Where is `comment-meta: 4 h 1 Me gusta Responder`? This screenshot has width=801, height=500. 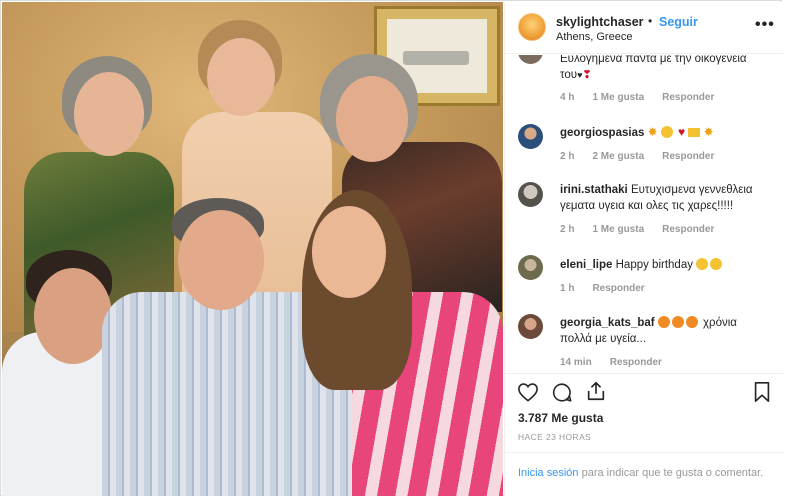
comment-meta: 4 h 1 Me gusta Responder is located at coordinates (646, 97).